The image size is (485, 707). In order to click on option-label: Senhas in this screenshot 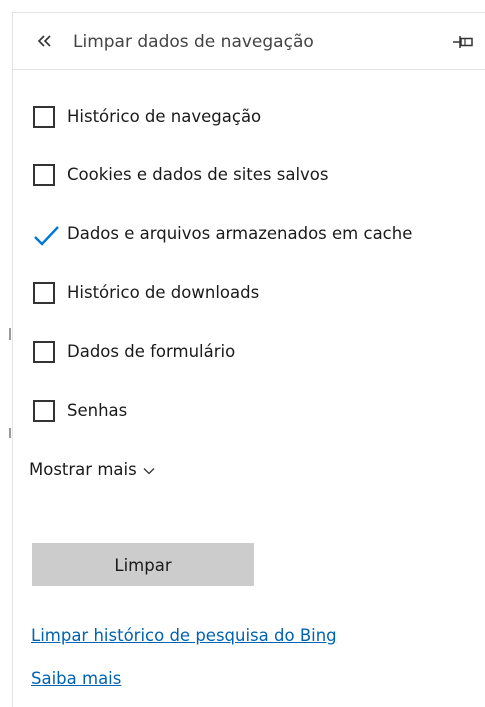, I will do `click(97, 410)`.